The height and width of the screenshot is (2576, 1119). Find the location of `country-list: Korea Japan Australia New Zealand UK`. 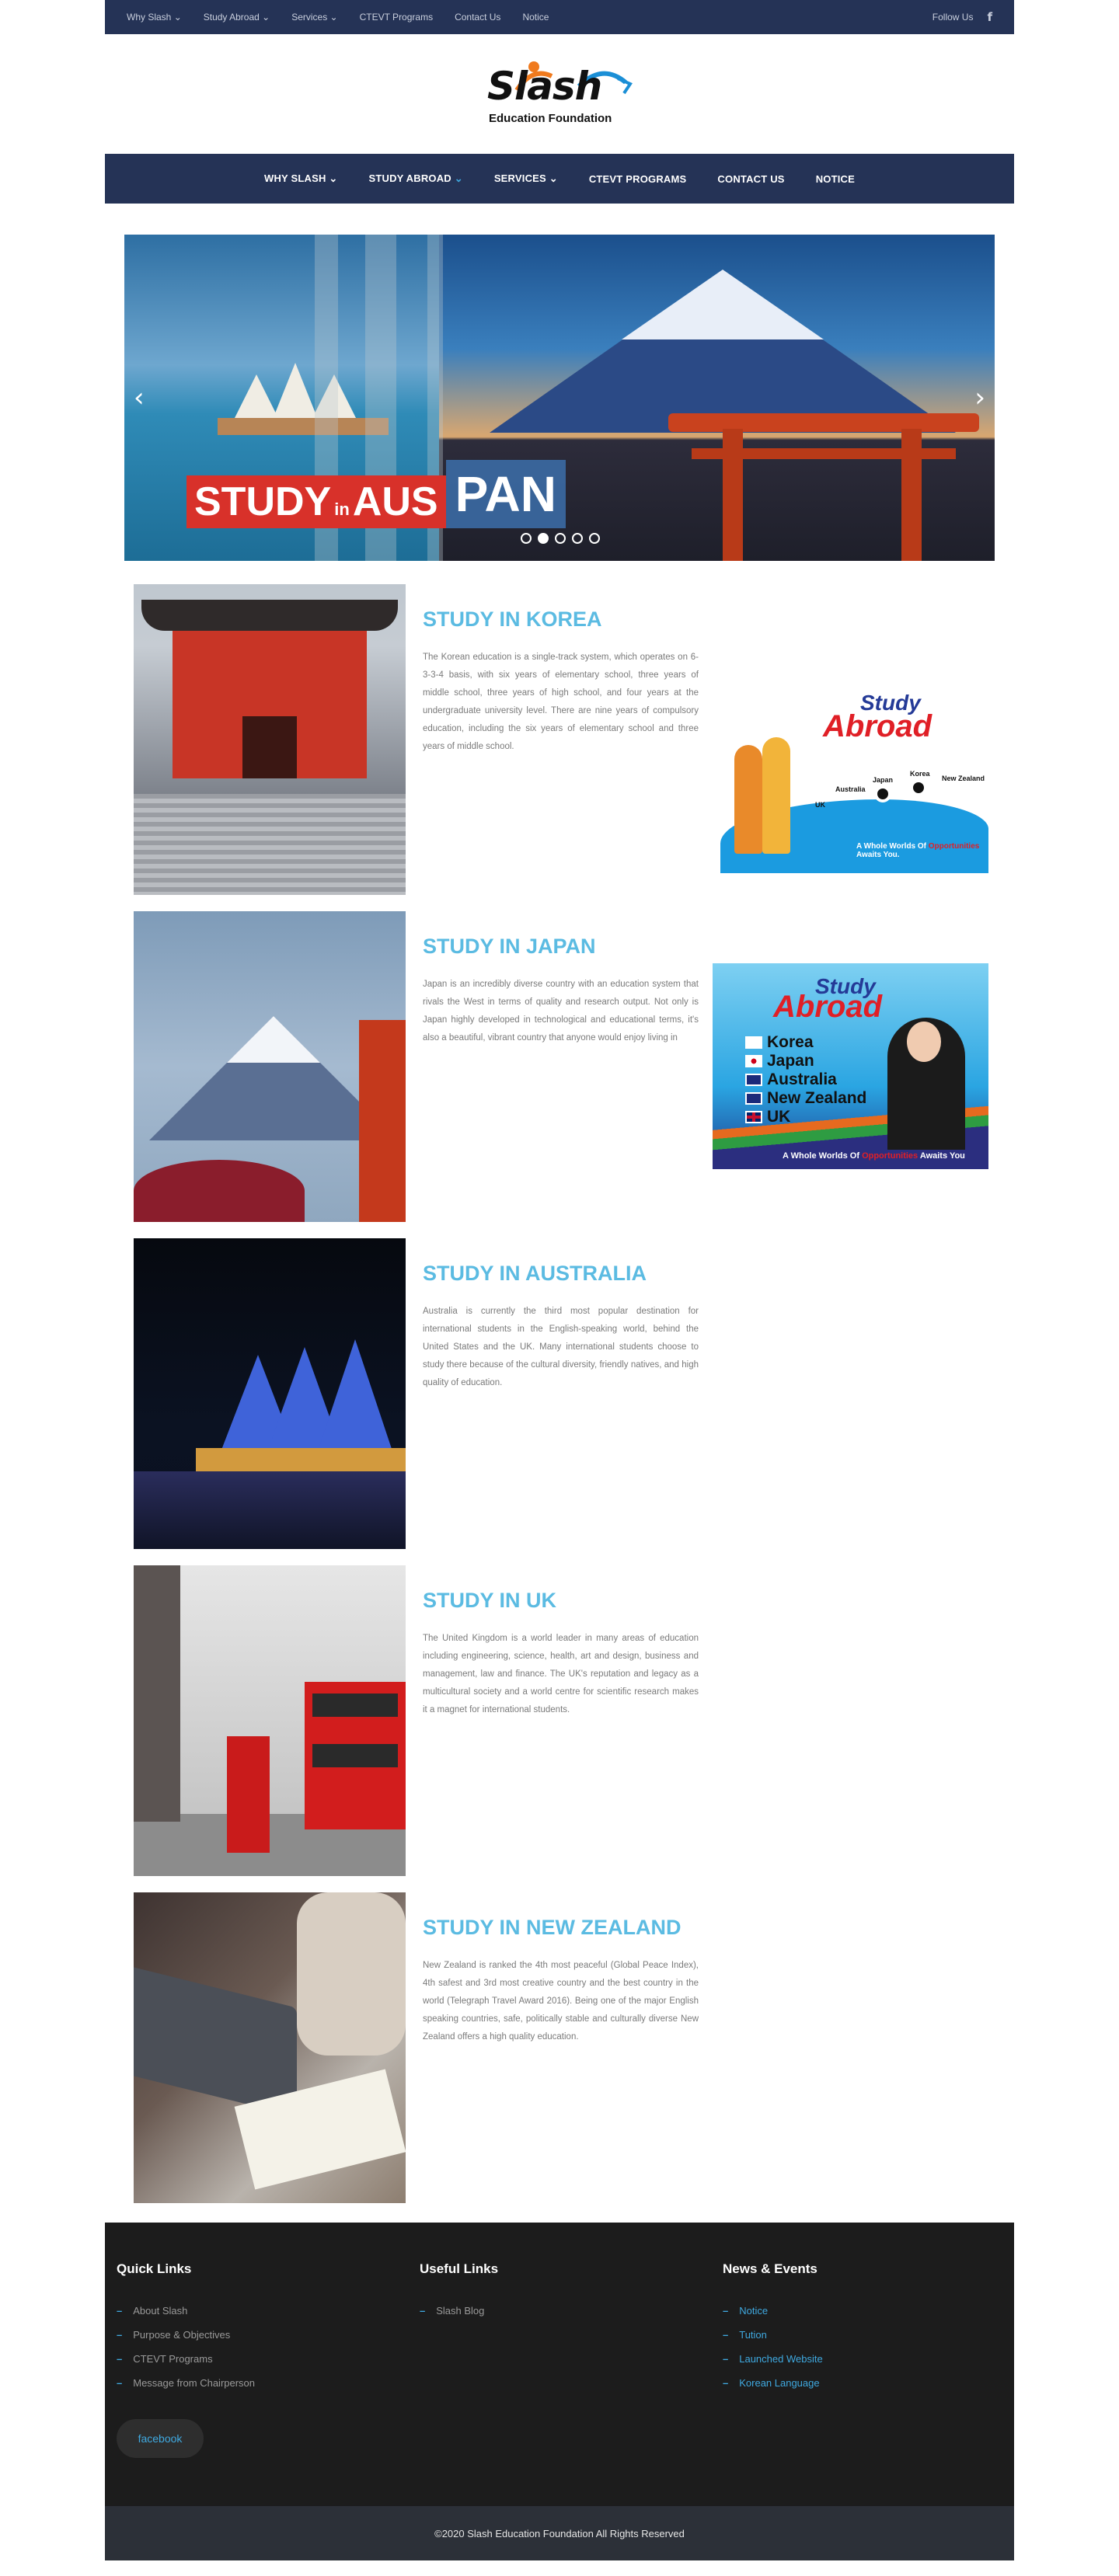

country-list: Korea Japan Australia New Zealand UK is located at coordinates (805, 1079).